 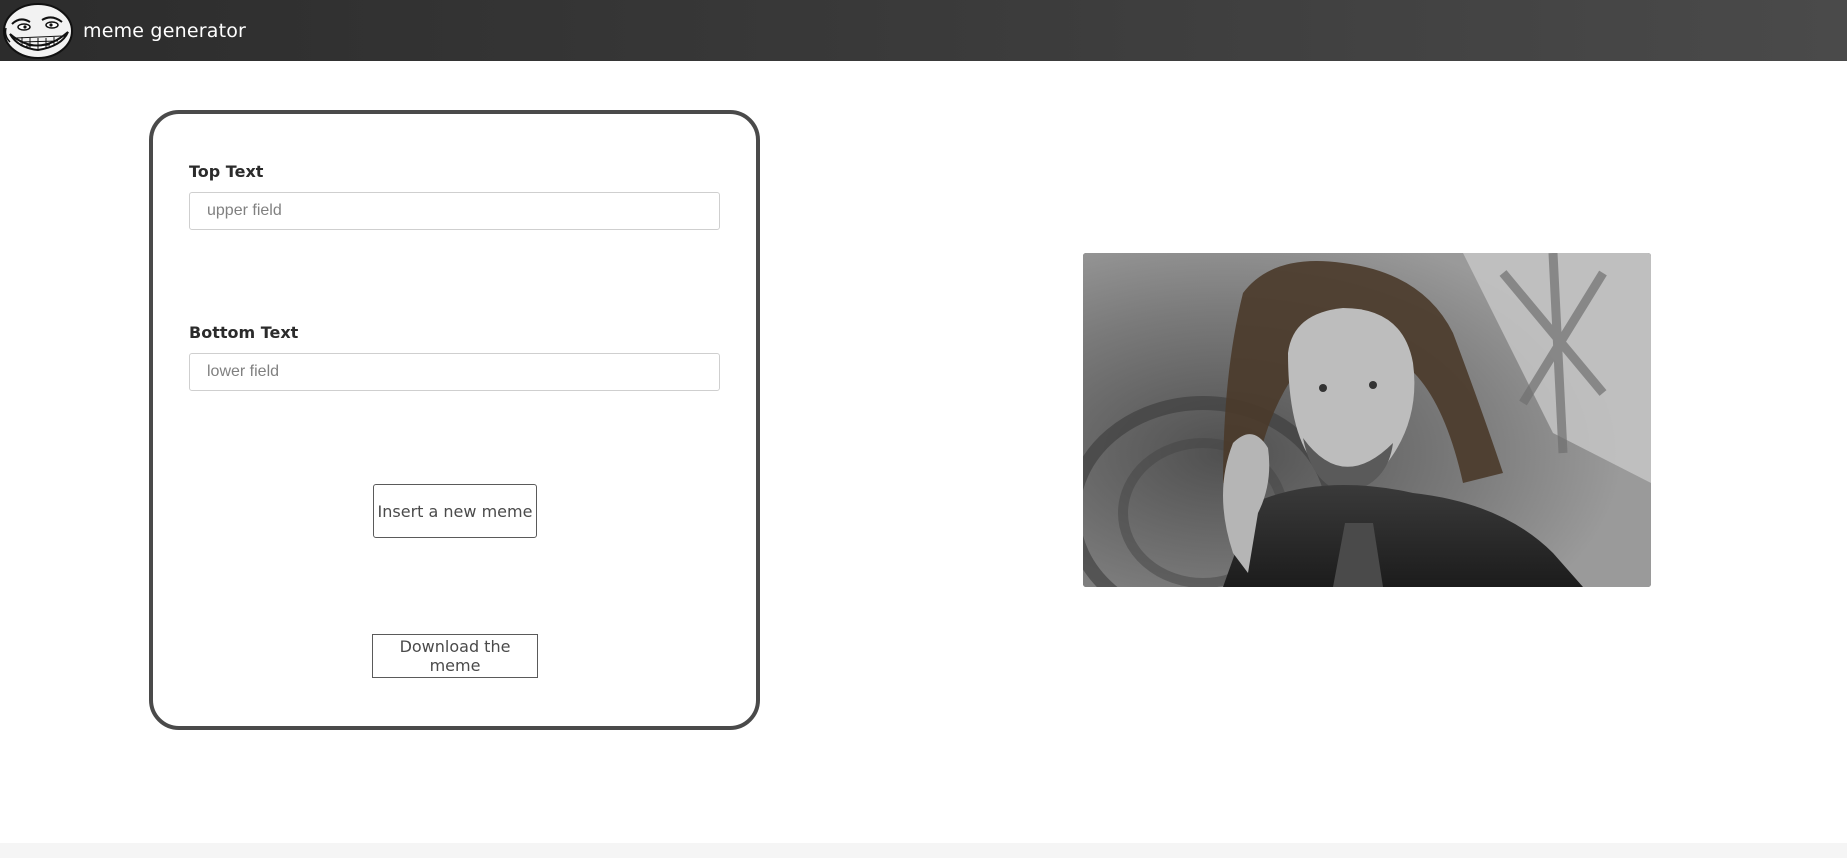 I want to click on app-title: meme generator, so click(x=164, y=31).